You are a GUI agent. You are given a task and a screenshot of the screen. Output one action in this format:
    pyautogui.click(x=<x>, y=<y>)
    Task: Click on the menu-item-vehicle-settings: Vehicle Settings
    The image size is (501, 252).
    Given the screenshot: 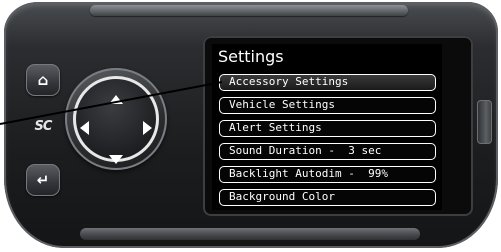 What is the action you would take?
    pyautogui.click(x=327, y=105)
    